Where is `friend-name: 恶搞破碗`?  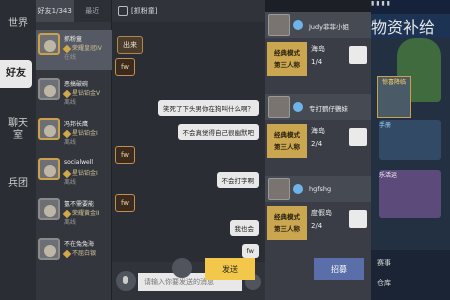 friend-name: 恶搞破碗 is located at coordinates (76, 84).